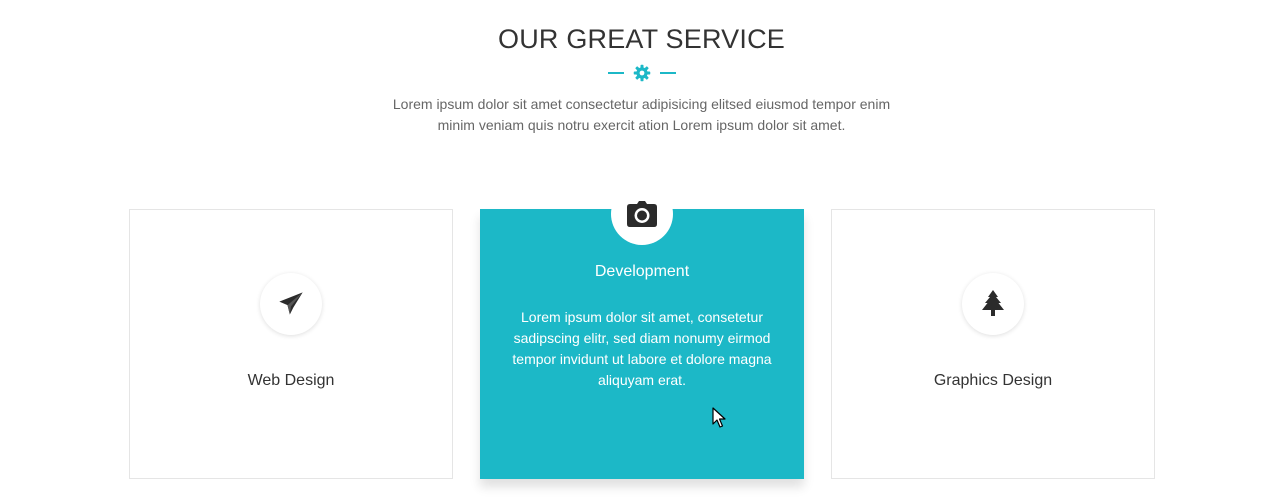 The height and width of the screenshot is (498, 1283). What do you see at coordinates (993, 344) in the screenshot?
I see `service-card-graphics-design: Graphics Design` at bounding box center [993, 344].